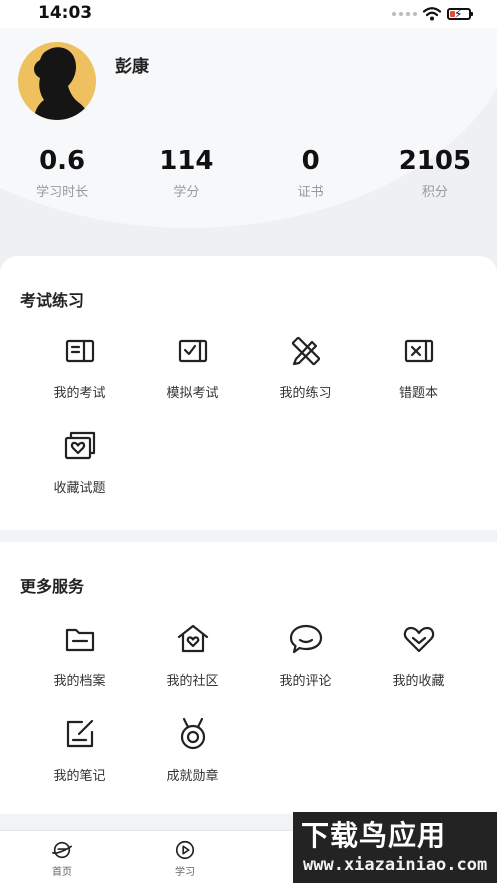 The height and width of the screenshot is (884, 497). What do you see at coordinates (80, 639) in the screenshot?
I see `folder-icon` at bounding box center [80, 639].